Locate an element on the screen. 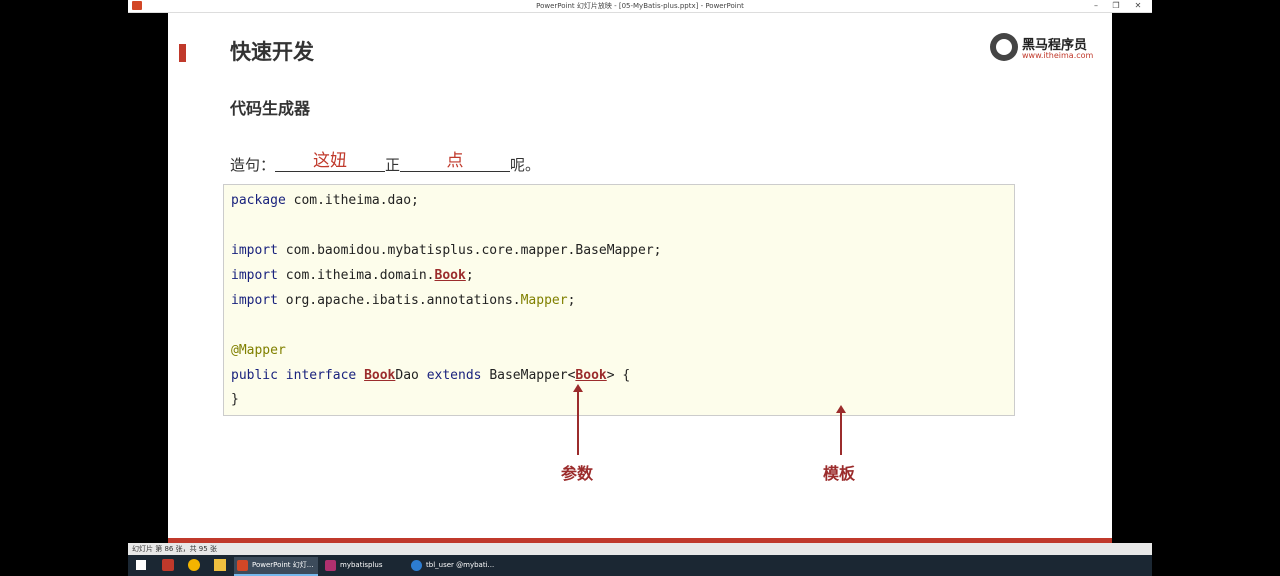  sentence-prefix: 造句： is located at coordinates (253, 165).